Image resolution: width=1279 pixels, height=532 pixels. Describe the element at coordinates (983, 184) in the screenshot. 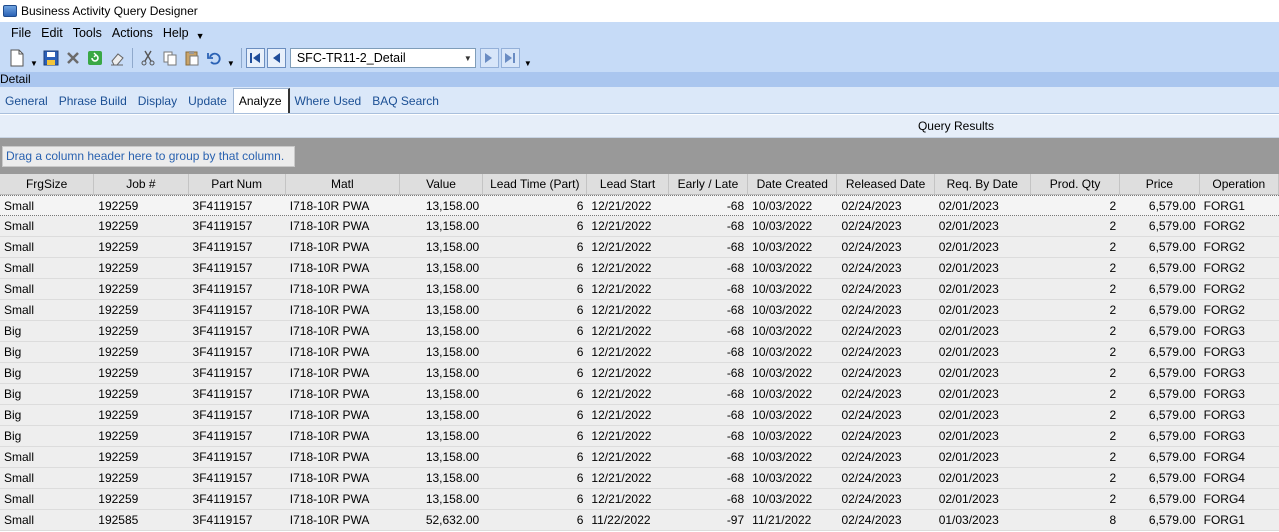

I see `column-header-req-by-date: Req. By Date` at that location.